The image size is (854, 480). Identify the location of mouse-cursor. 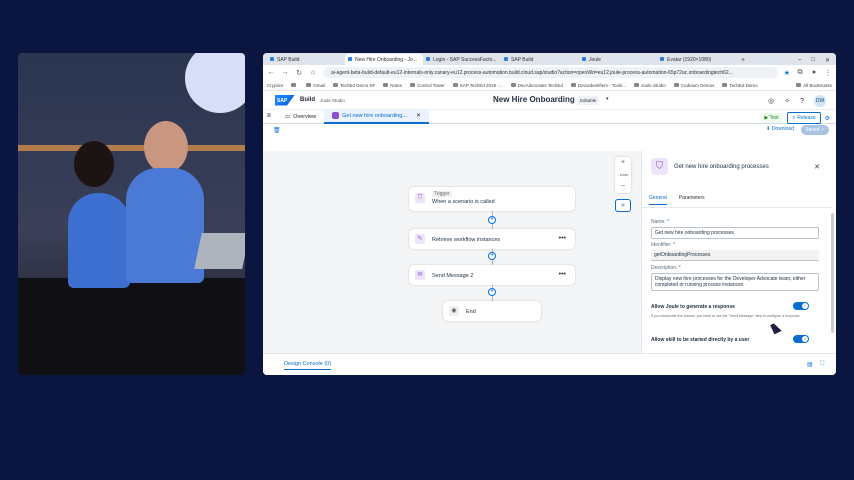
(776, 328).